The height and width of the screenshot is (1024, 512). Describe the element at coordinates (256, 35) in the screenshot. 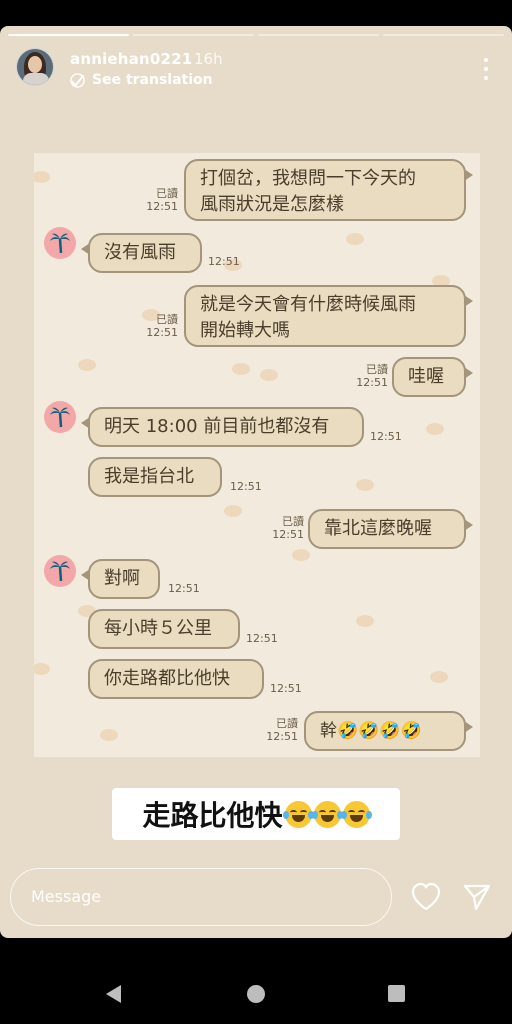

I see `story-progress-bar` at that location.